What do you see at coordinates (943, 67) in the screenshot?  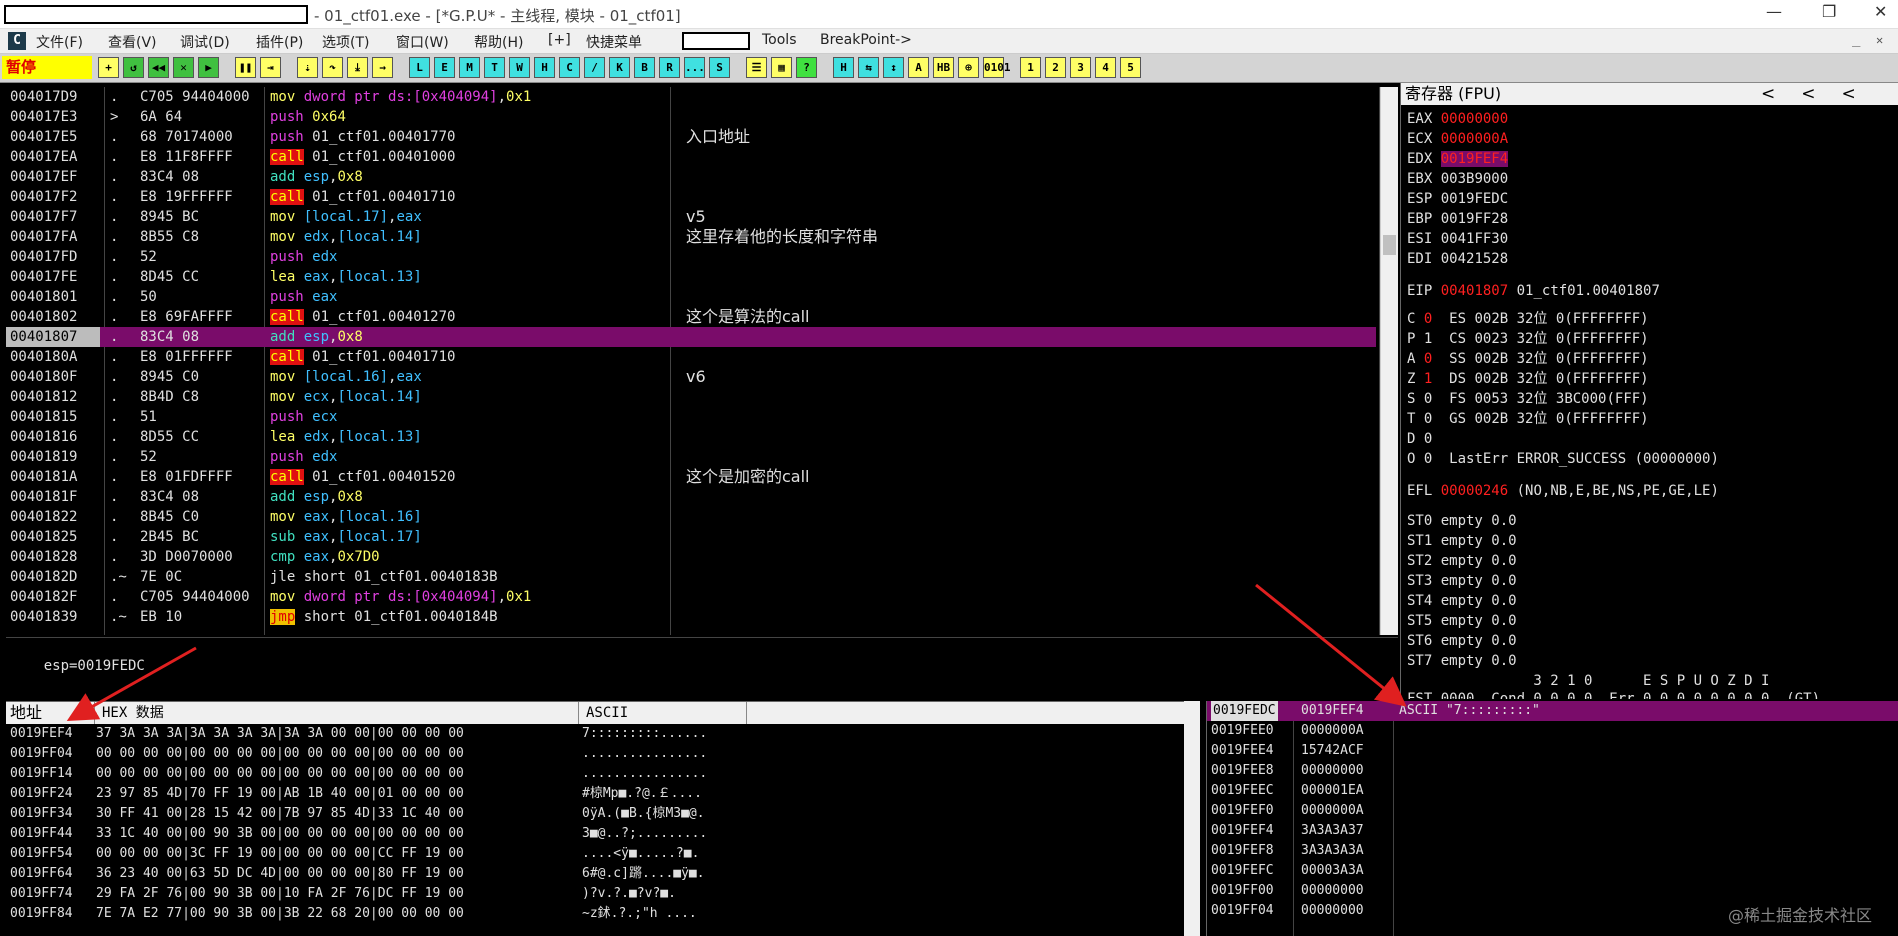 I see `toolbar-button-31: HB` at bounding box center [943, 67].